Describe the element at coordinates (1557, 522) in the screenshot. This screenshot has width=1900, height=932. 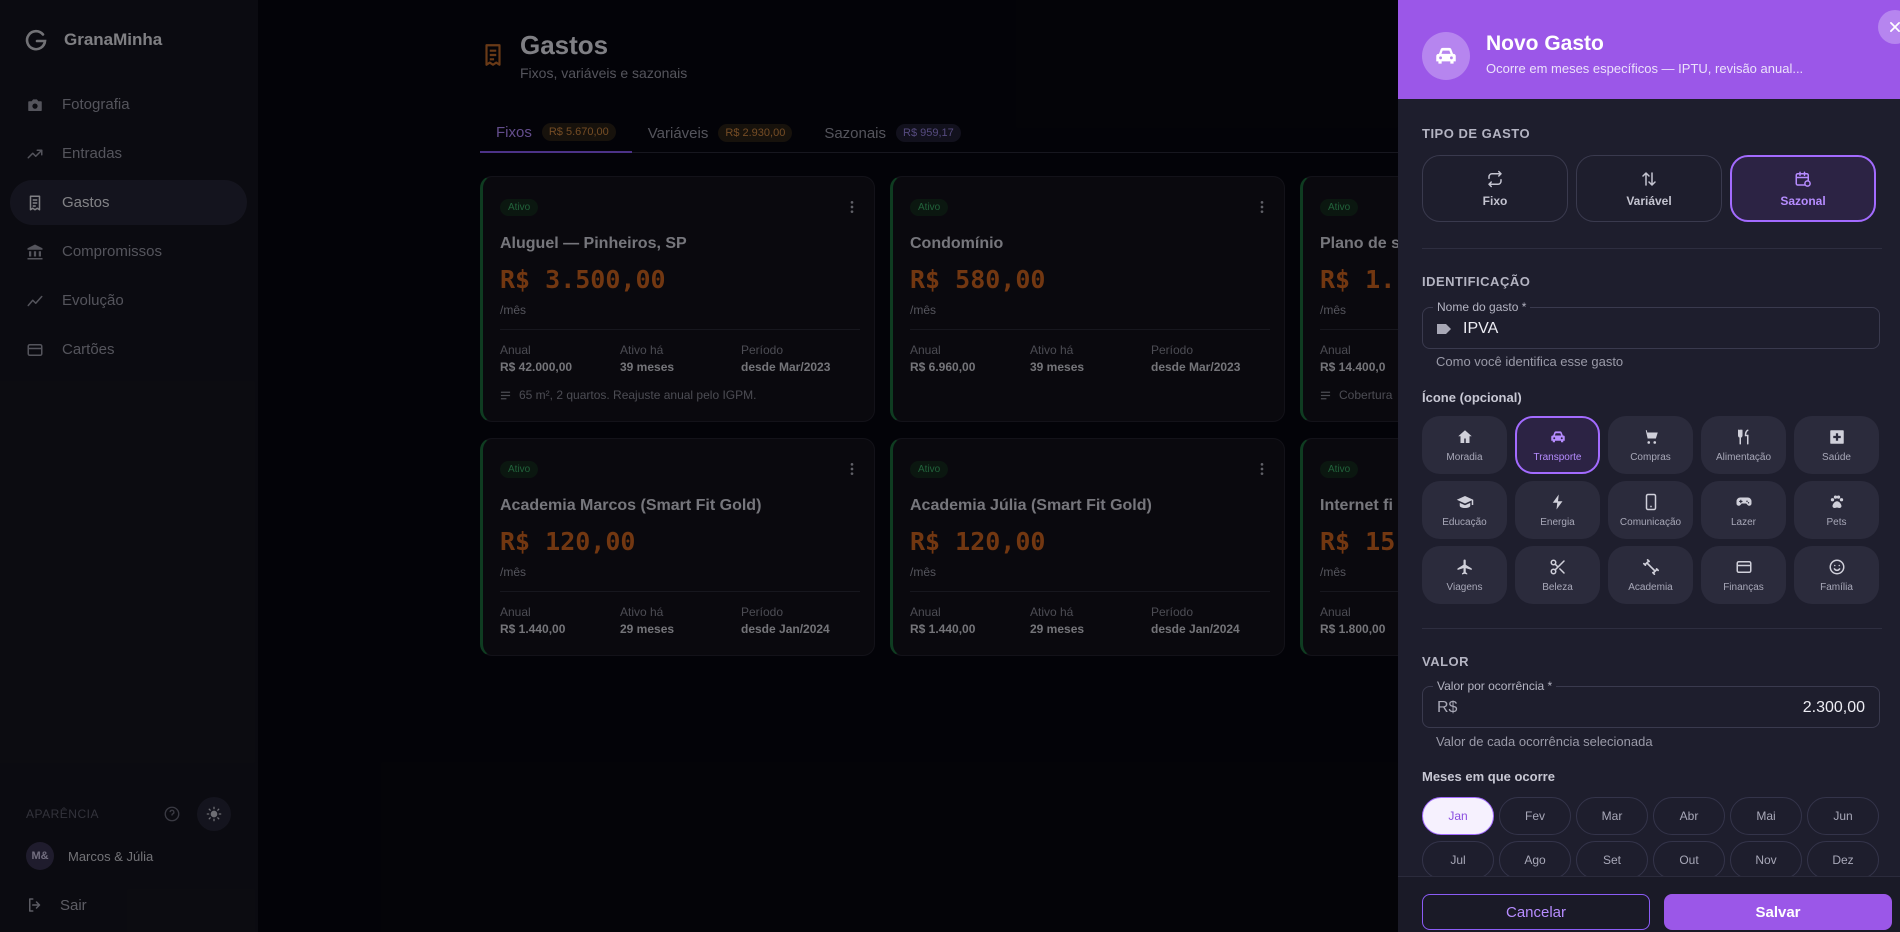
I see `icon-option-label: Energia` at that location.